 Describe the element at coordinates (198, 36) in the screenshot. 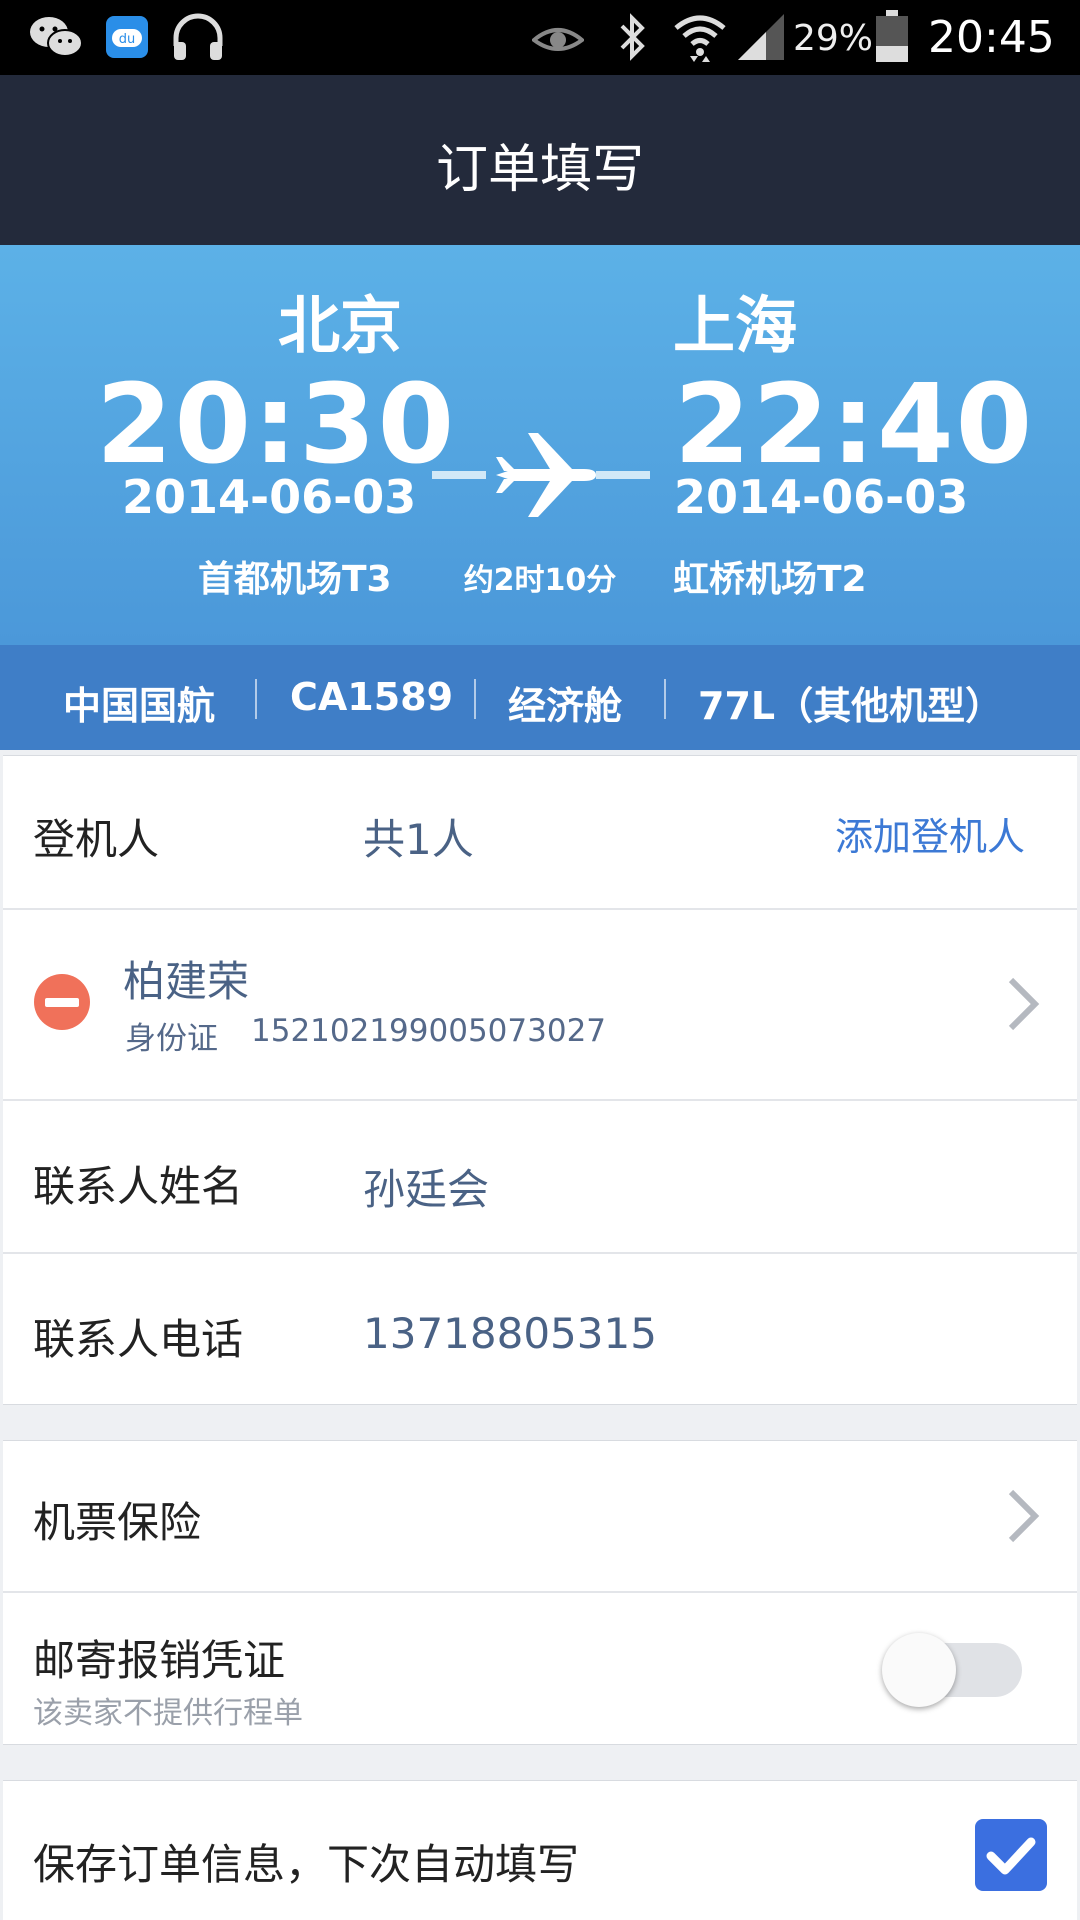

I see `headphones-icon` at that location.